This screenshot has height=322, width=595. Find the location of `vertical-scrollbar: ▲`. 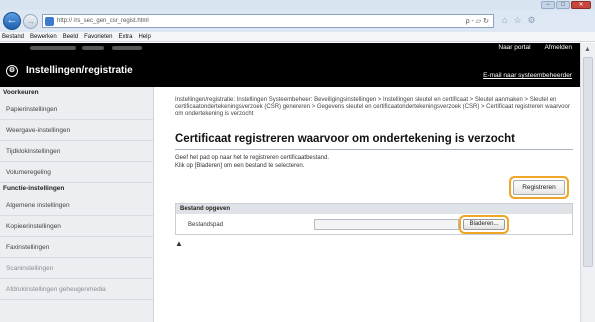

vertical-scrollbar: ▲ is located at coordinates (587, 182).